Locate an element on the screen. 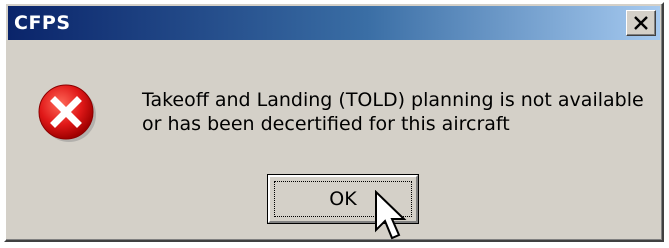  close-button is located at coordinates (641, 23).